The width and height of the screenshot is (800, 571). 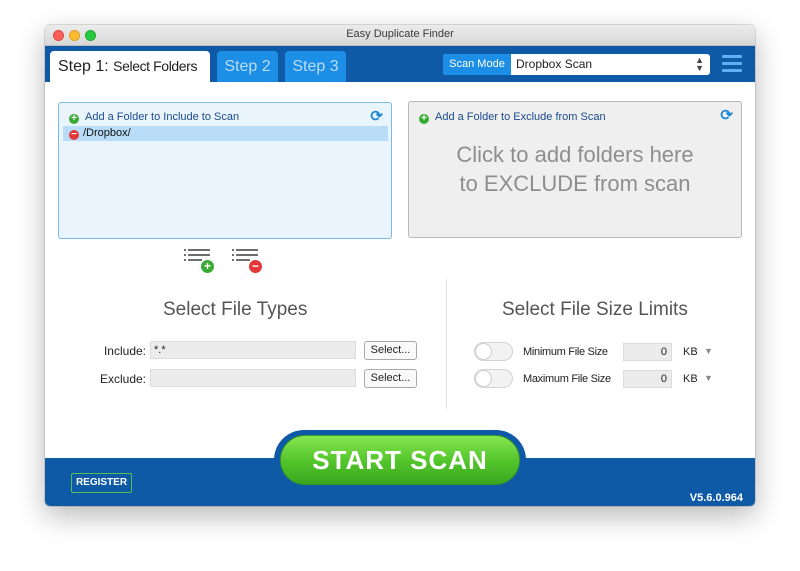 What do you see at coordinates (708, 351) in the screenshot?
I see `min-size-unit-dropdown-icon: ▼` at bounding box center [708, 351].